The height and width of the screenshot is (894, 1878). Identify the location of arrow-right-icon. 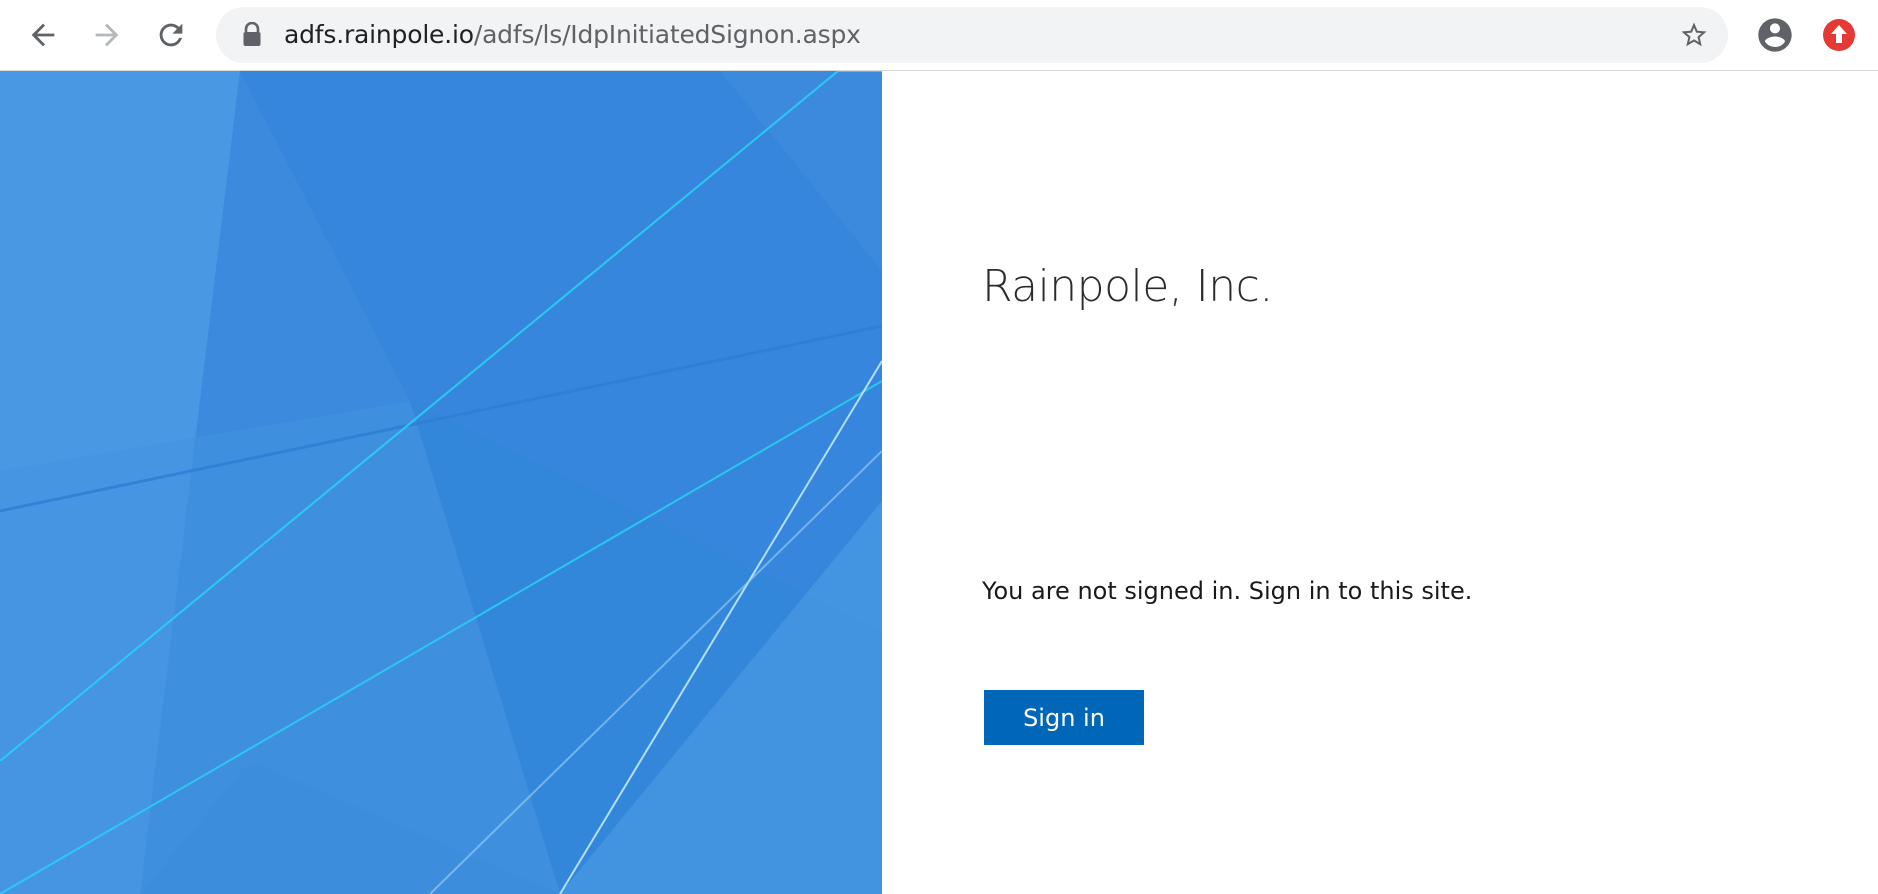
(107, 35).